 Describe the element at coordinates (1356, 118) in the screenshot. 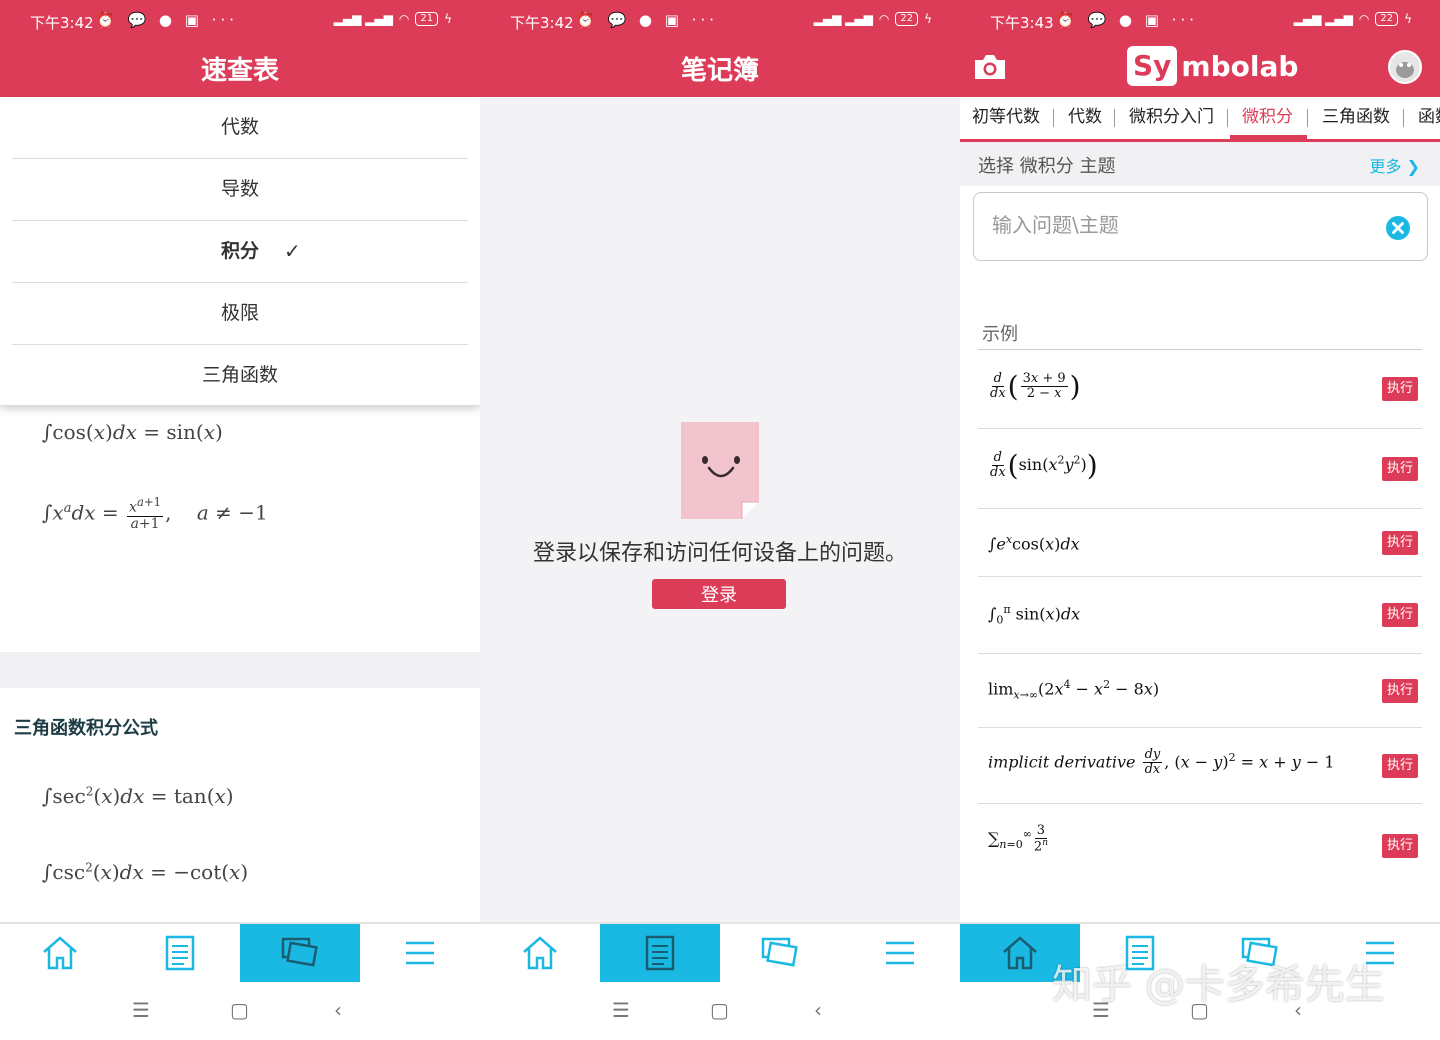

I see `tab-trigonometry: 三角函数` at that location.